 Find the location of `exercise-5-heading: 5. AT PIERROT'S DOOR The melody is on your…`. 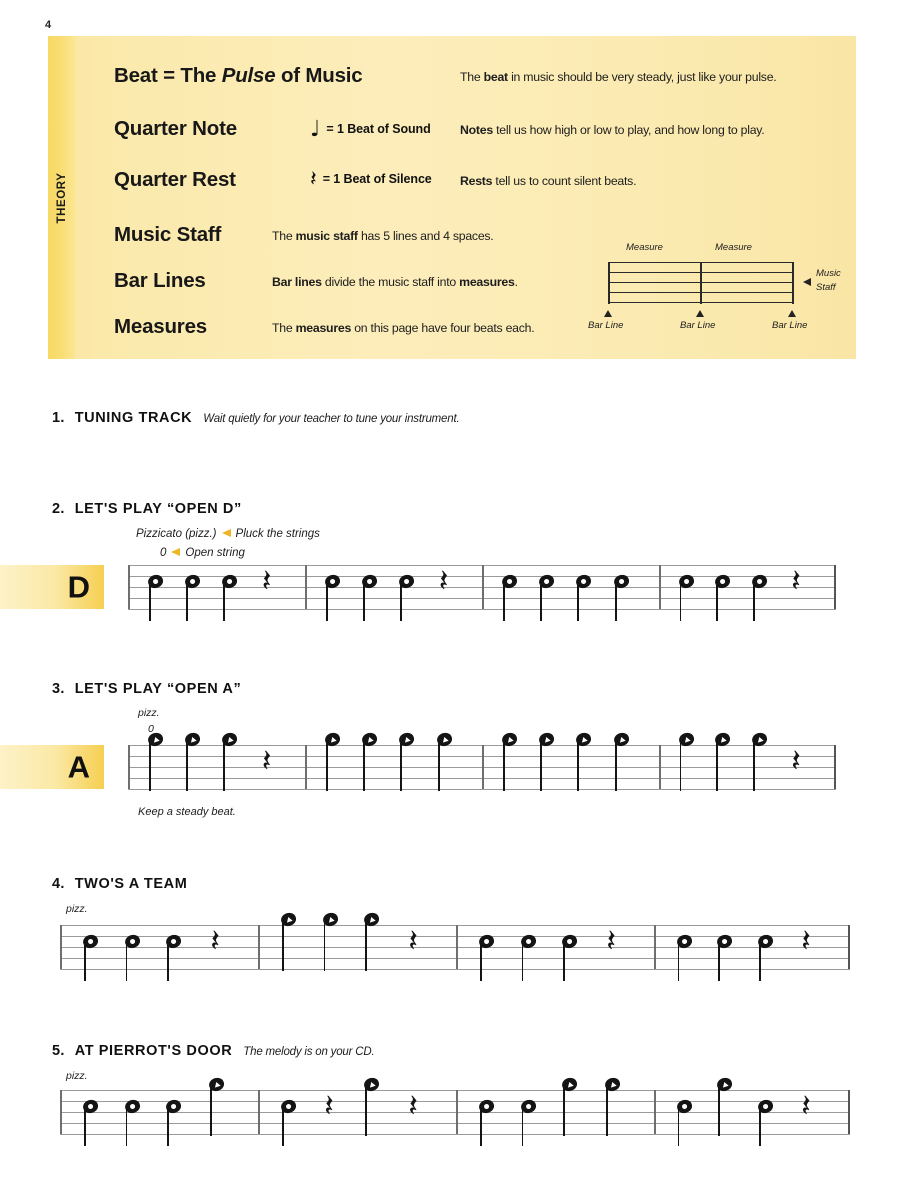

exercise-5-heading: 5. AT PIERROT'S DOOR The melody is on your… is located at coordinates (213, 1051).